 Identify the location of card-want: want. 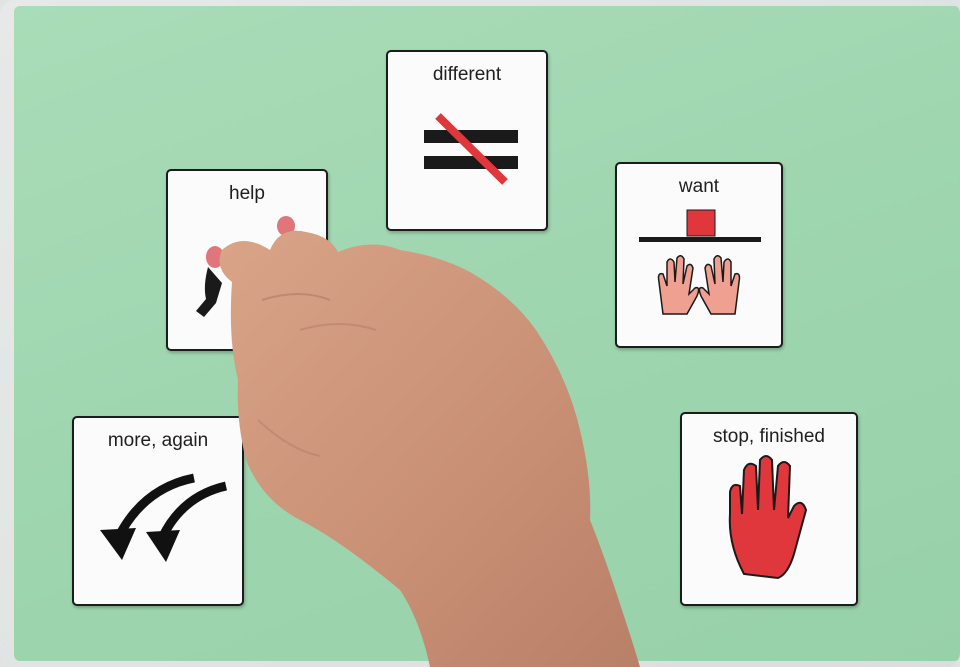
(699, 255).